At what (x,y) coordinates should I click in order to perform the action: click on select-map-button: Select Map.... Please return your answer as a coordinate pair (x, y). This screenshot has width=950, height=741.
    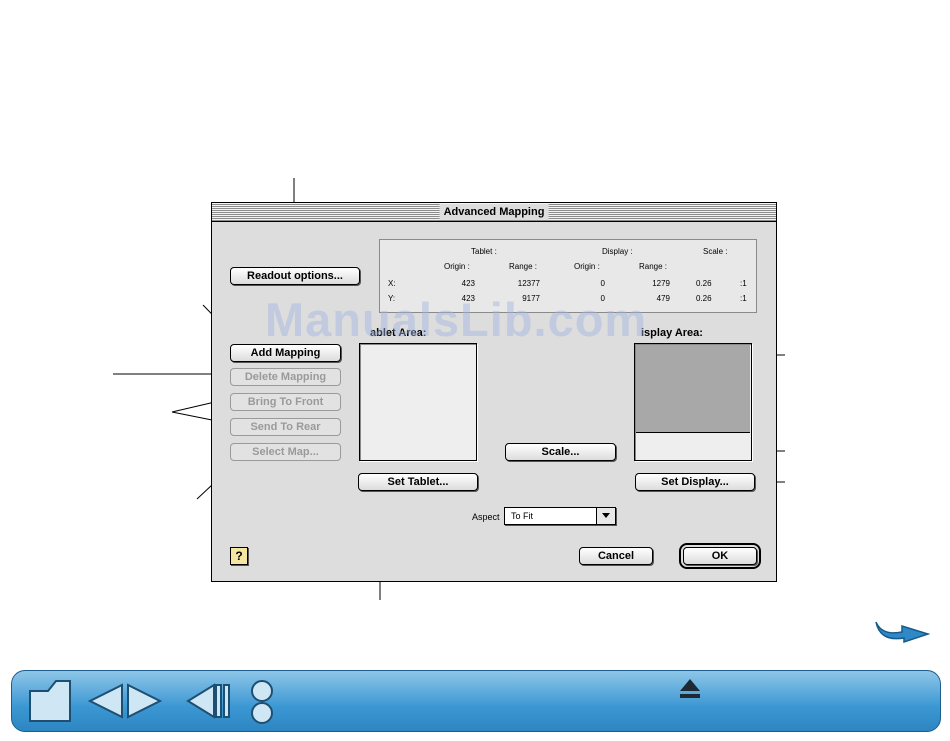
    Looking at the image, I should click on (285, 452).